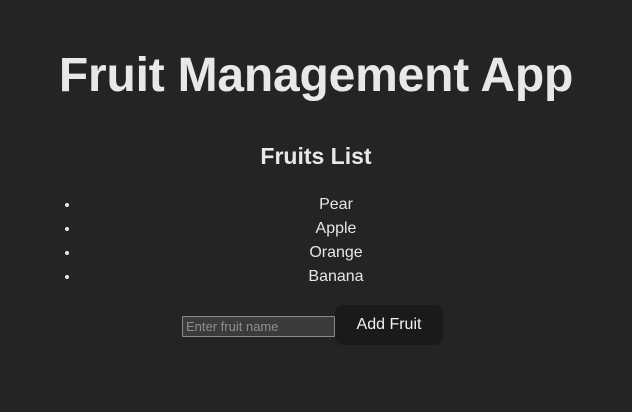 Image resolution: width=632 pixels, height=412 pixels. Describe the element at coordinates (389, 325) in the screenshot. I see `add-fruit-button: Add Fruit` at that location.